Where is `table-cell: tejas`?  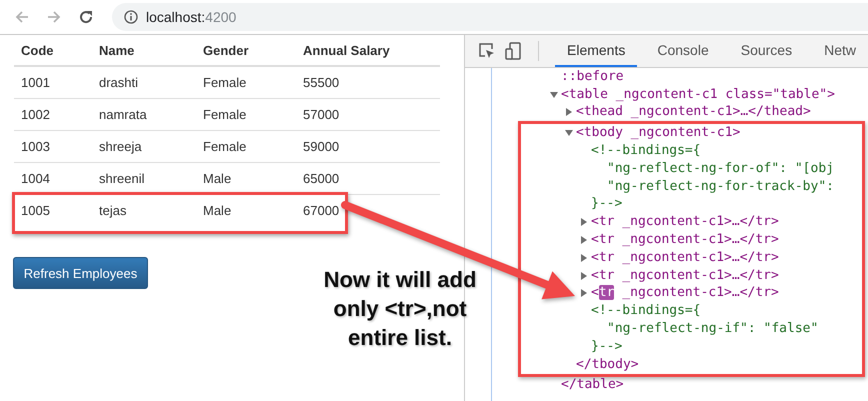
table-cell: tejas is located at coordinates (144, 210).